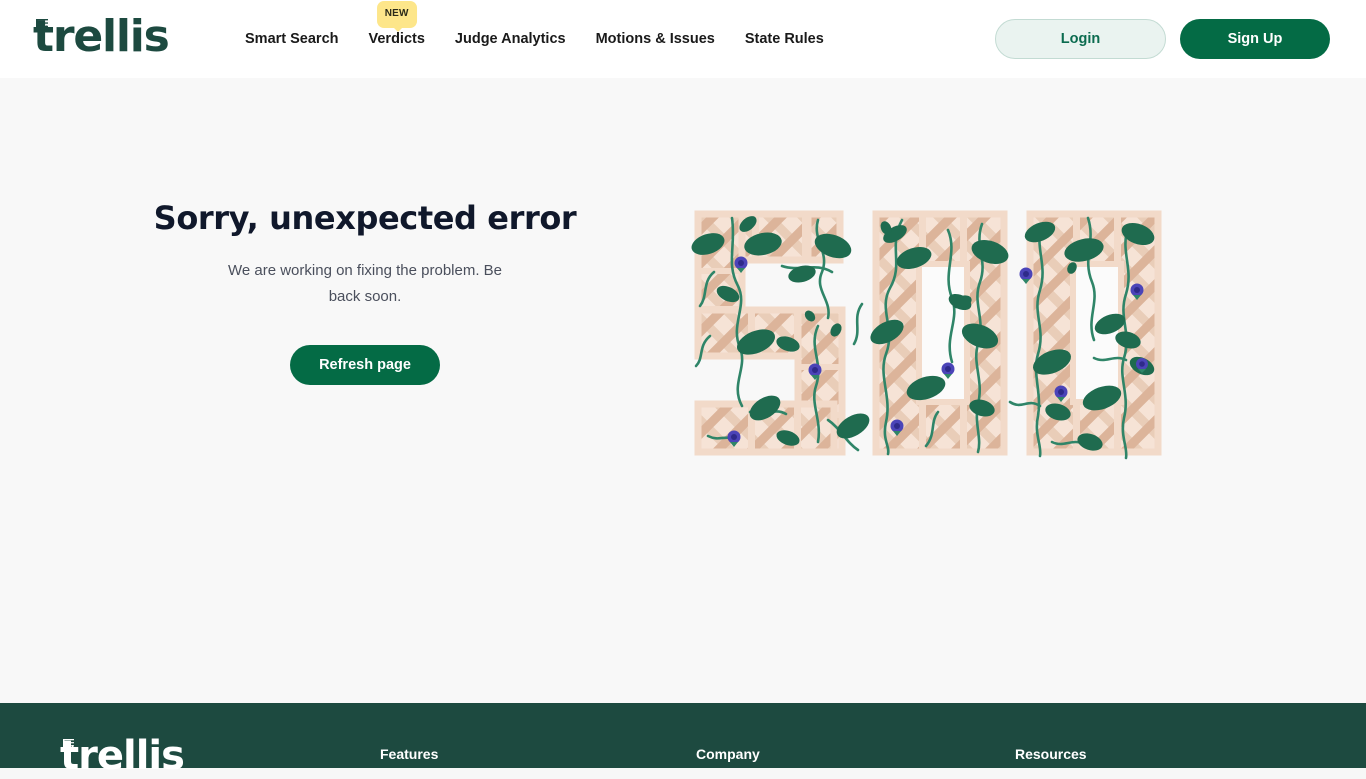 This screenshot has height=779, width=1366. What do you see at coordinates (1255, 39) in the screenshot?
I see `signup-button: Sign Up` at bounding box center [1255, 39].